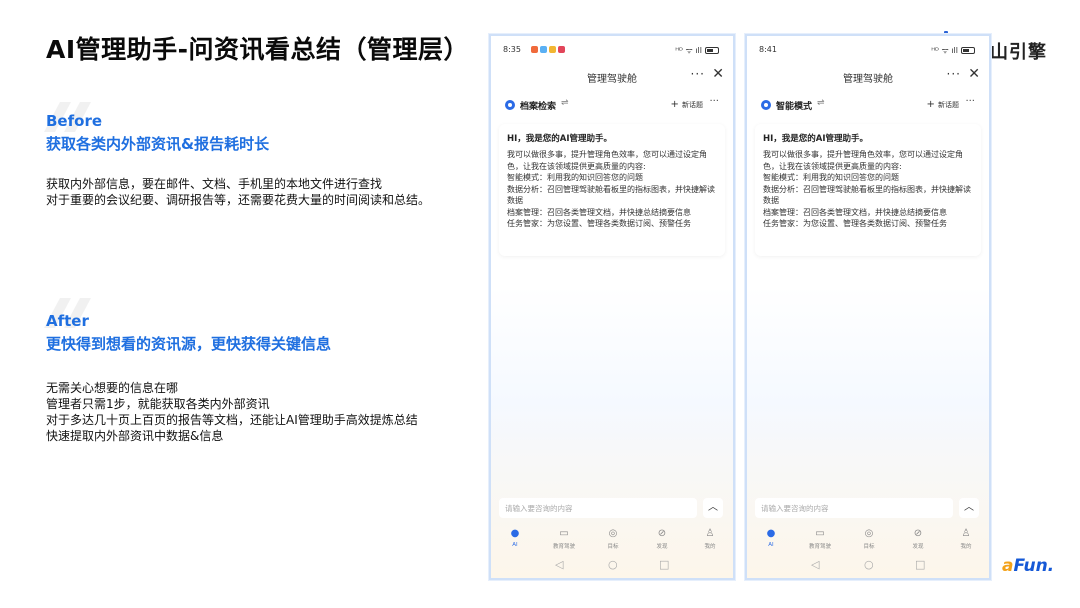 Image resolution: width=1080 pixels, height=608 pixels. Describe the element at coordinates (232, 420) in the screenshot. I see `after-text-line: 对于多达几十页上百页的报告等文档，还能让AI管理助手高效提炼总结` at that location.